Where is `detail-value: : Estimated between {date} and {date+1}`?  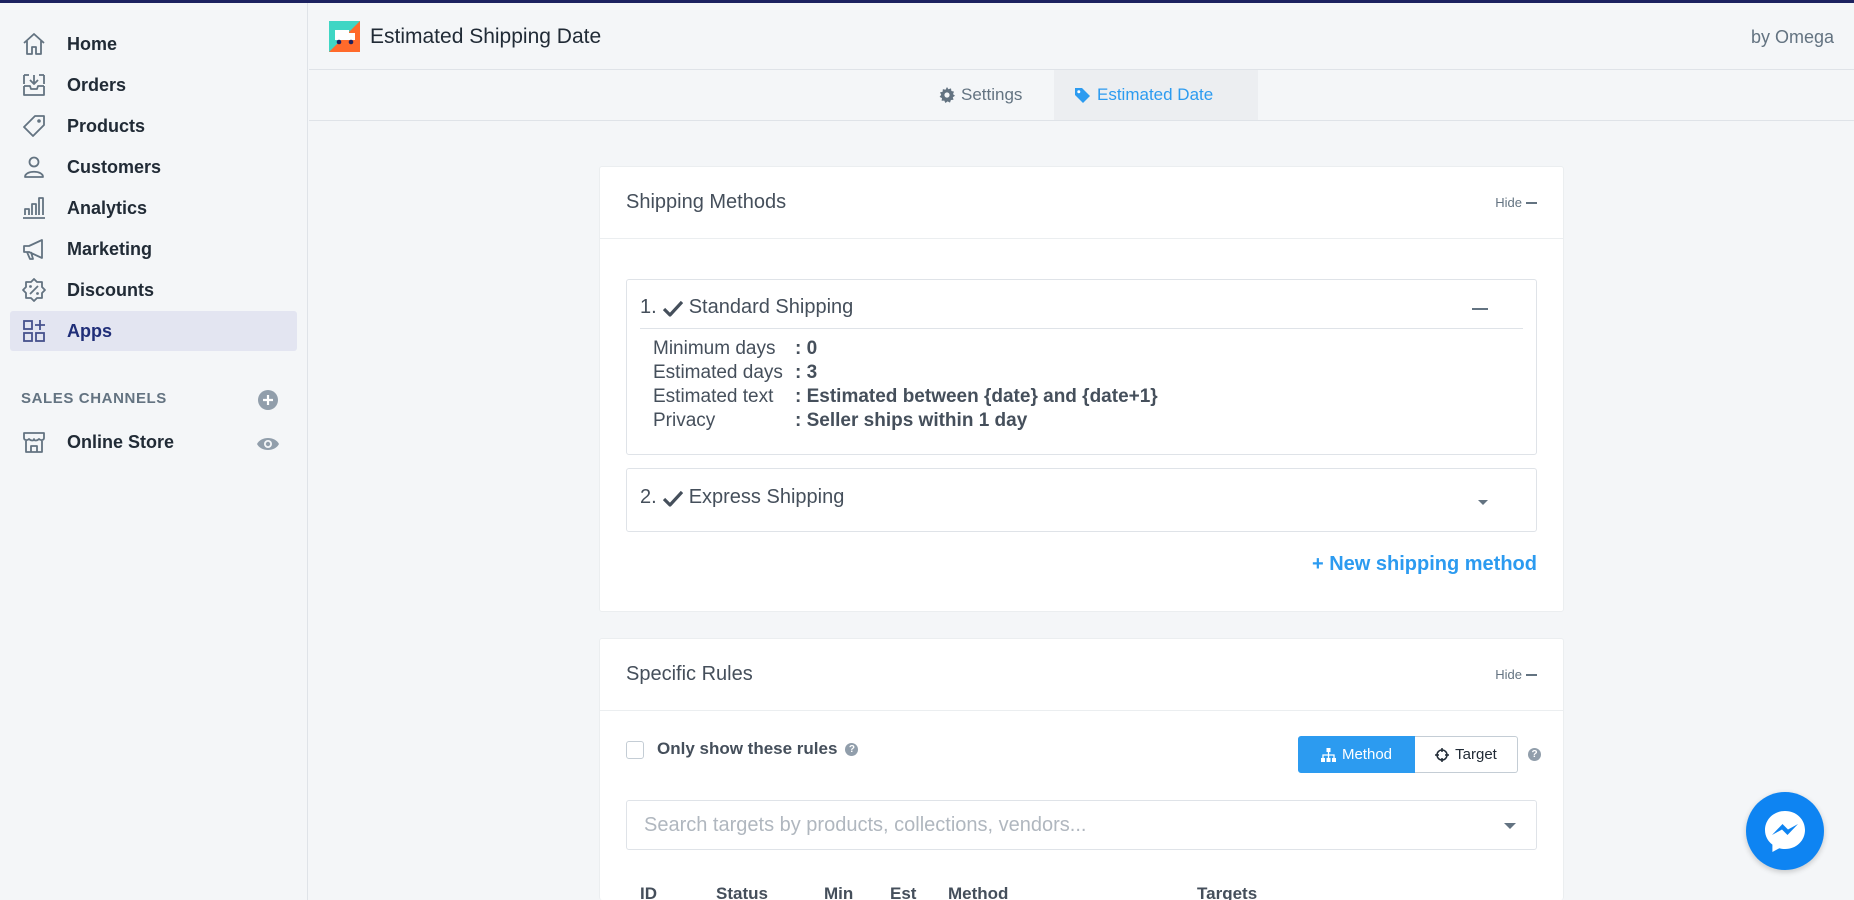 detail-value: : Estimated between {date} and {date+1} is located at coordinates (976, 396).